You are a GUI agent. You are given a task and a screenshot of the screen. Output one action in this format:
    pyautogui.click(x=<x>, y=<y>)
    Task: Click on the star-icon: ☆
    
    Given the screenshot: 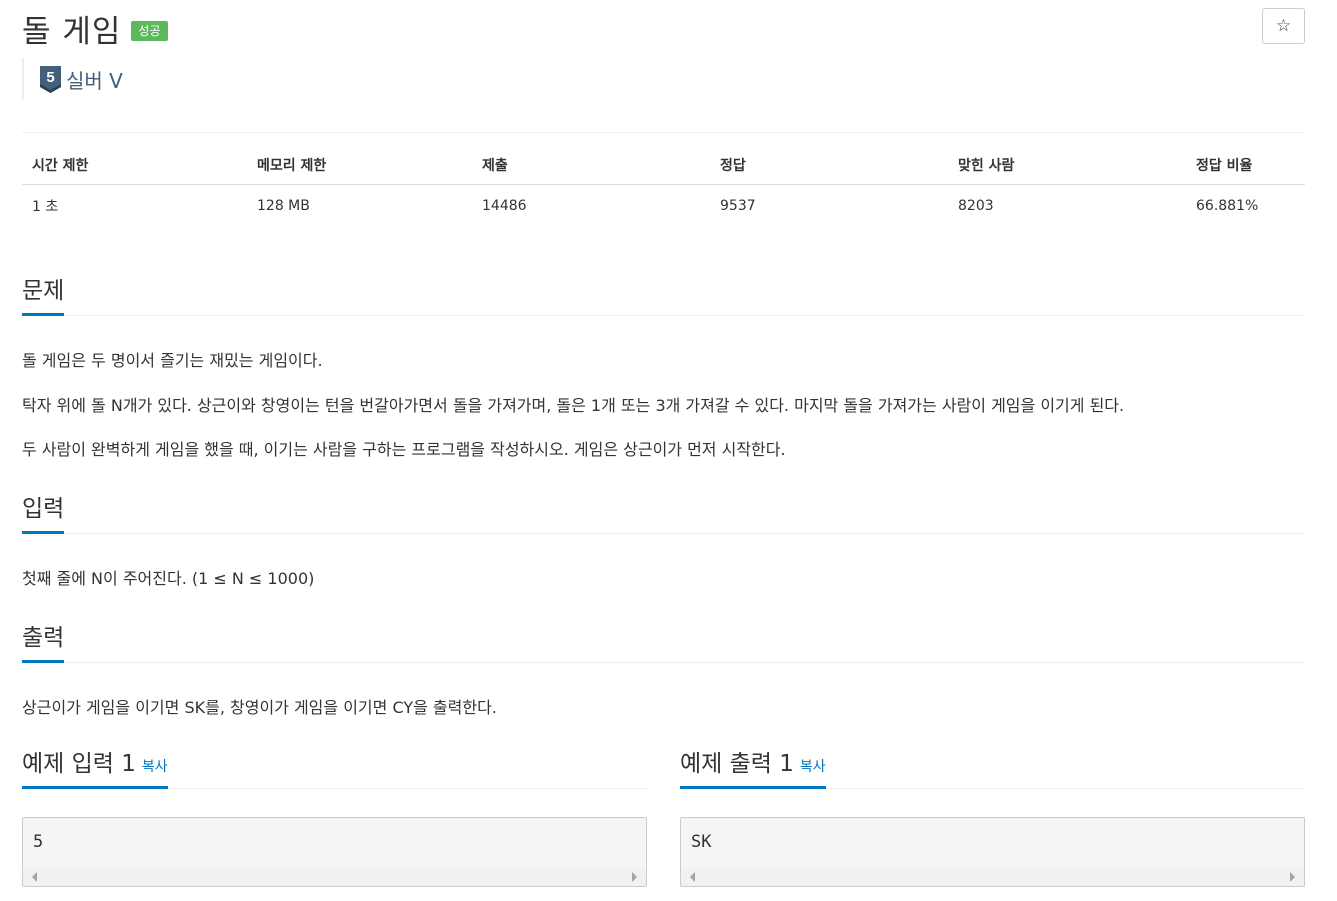 What is the action you would take?
    pyautogui.click(x=1283, y=26)
    